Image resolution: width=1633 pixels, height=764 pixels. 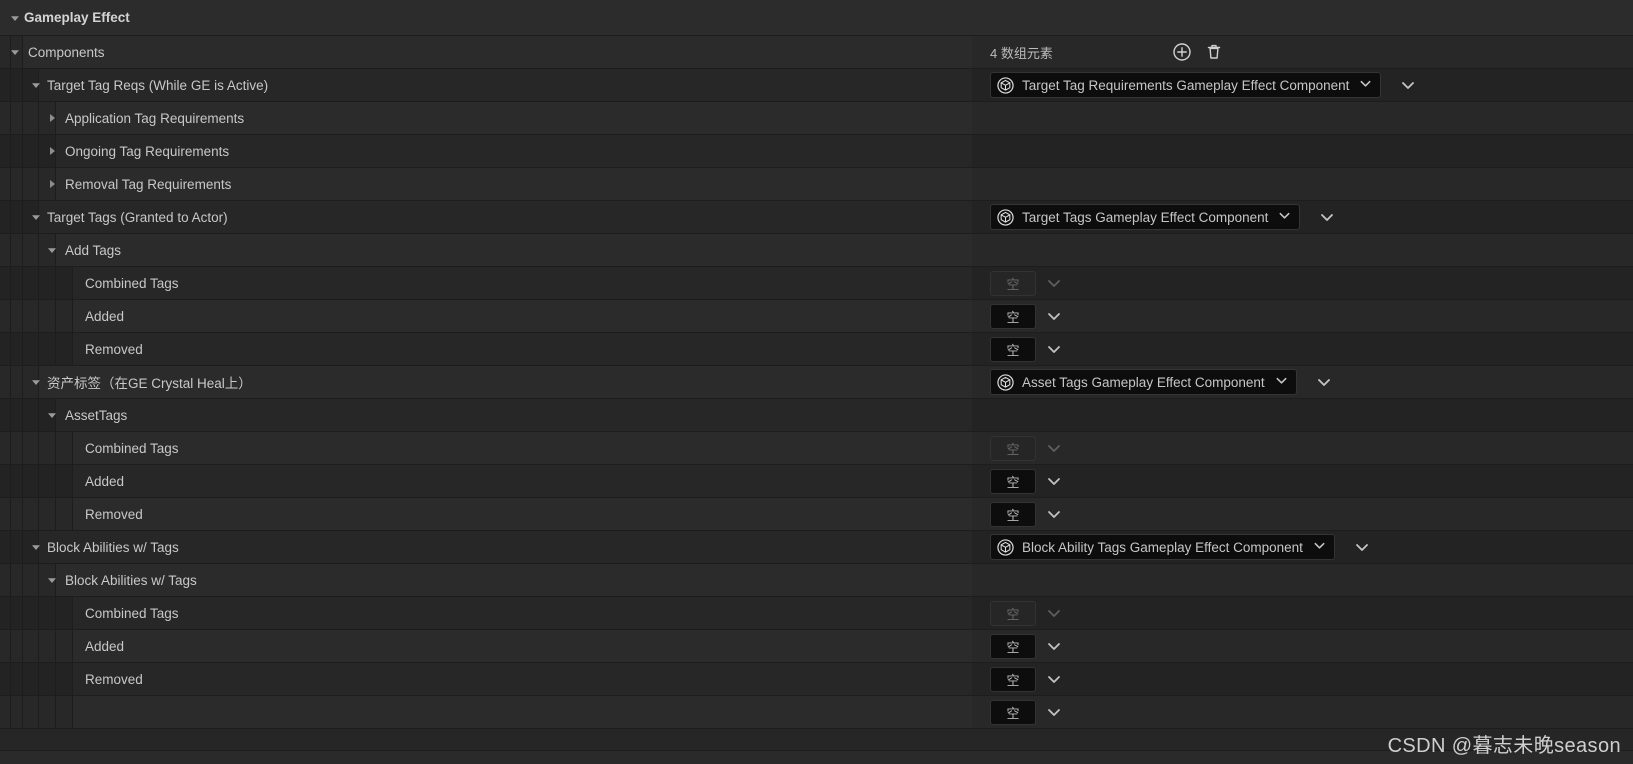 What do you see at coordinates (1302, 52) in the screenshot?
I see `property-value-cell: 4 数组元素` at bounding box center [1302, 52].